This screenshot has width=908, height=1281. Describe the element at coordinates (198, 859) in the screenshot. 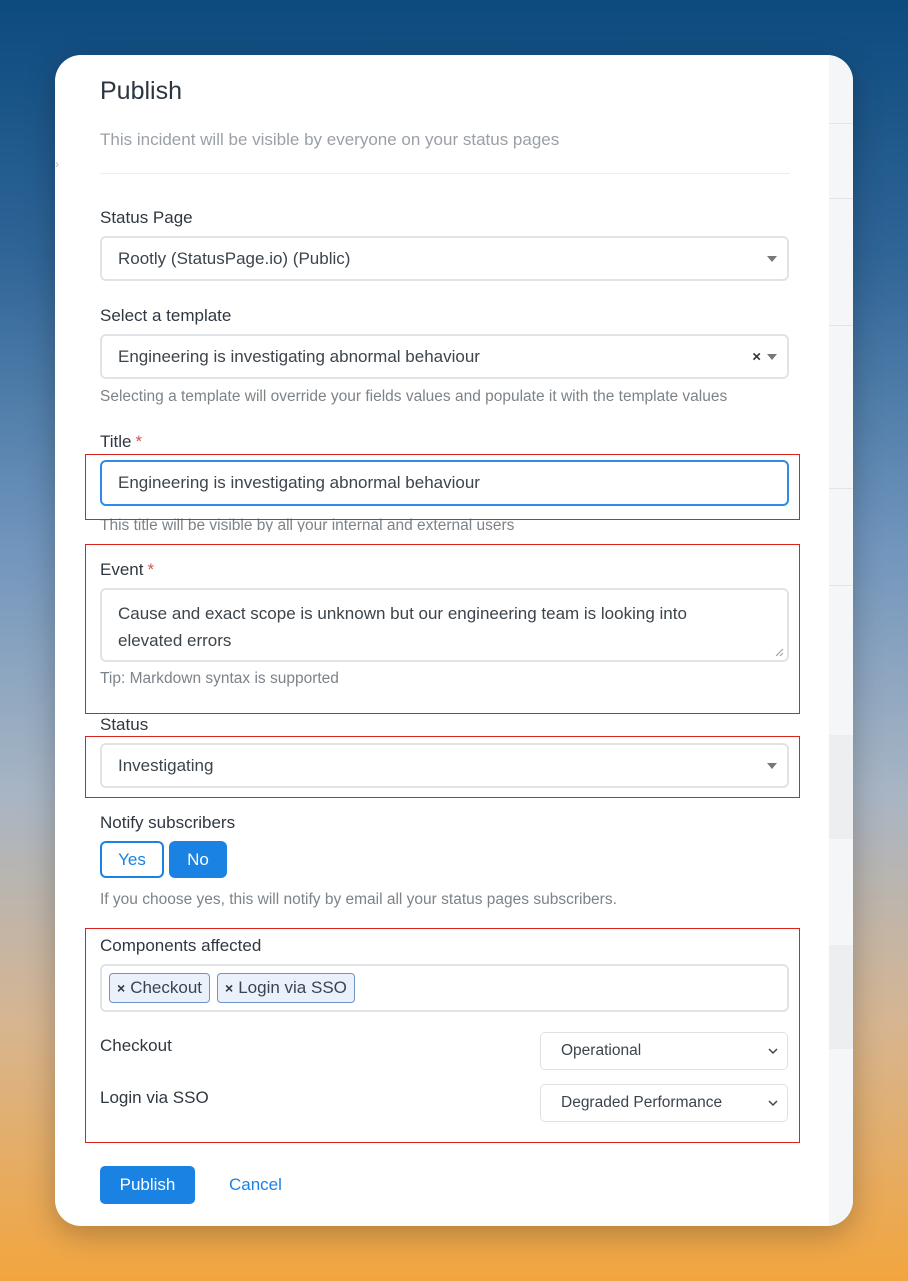

I see `notify-no-button: No` at that location.